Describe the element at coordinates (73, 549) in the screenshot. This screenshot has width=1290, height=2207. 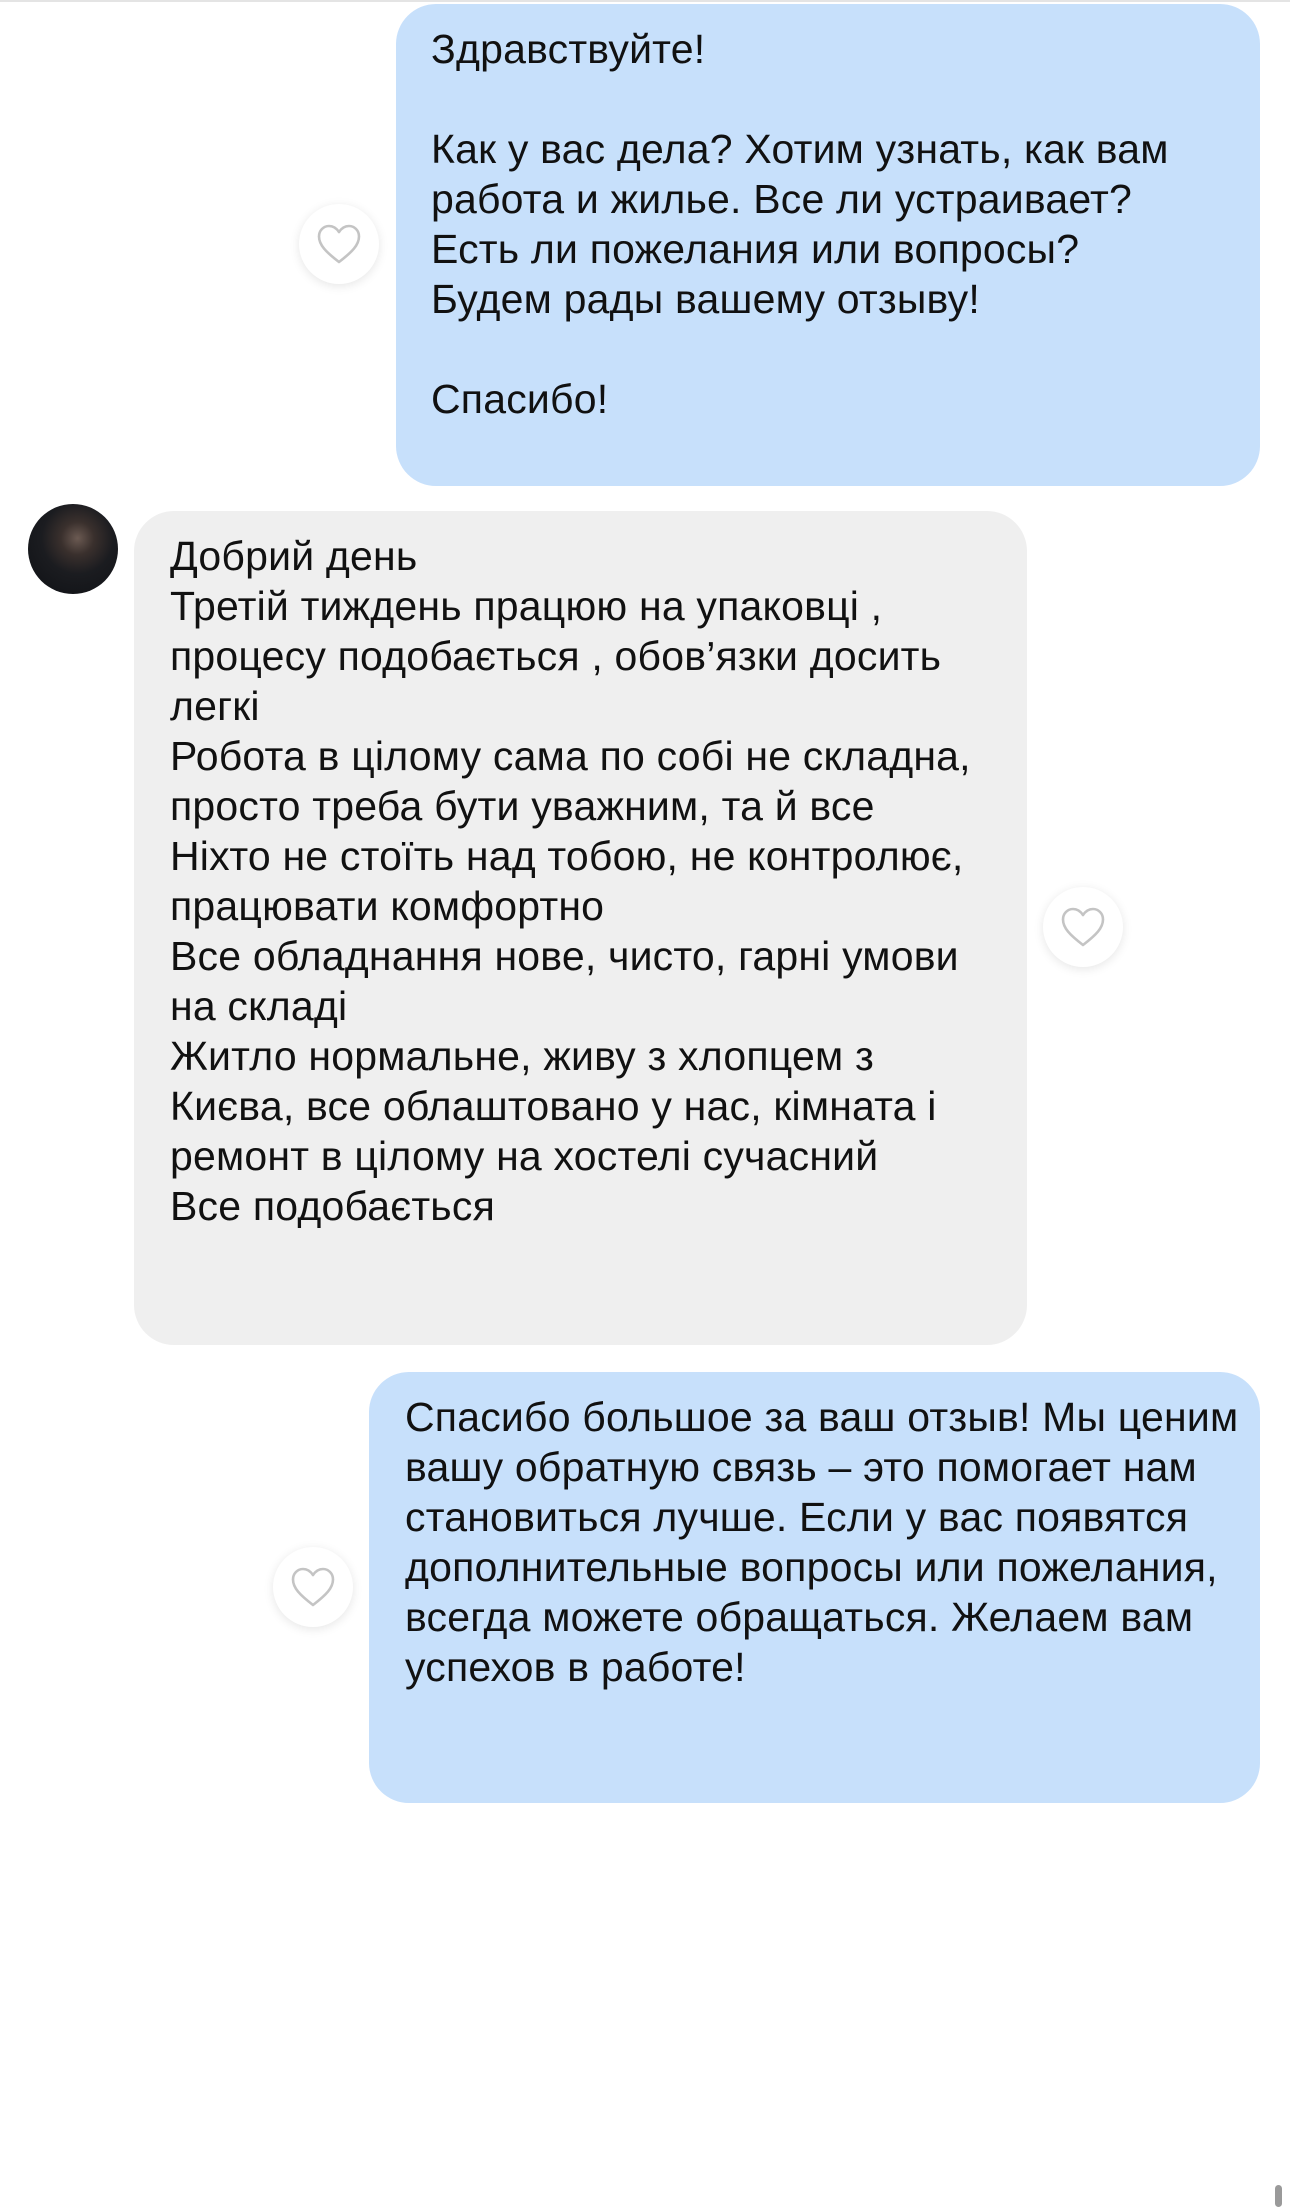
I see `contact-avatar` at that location.